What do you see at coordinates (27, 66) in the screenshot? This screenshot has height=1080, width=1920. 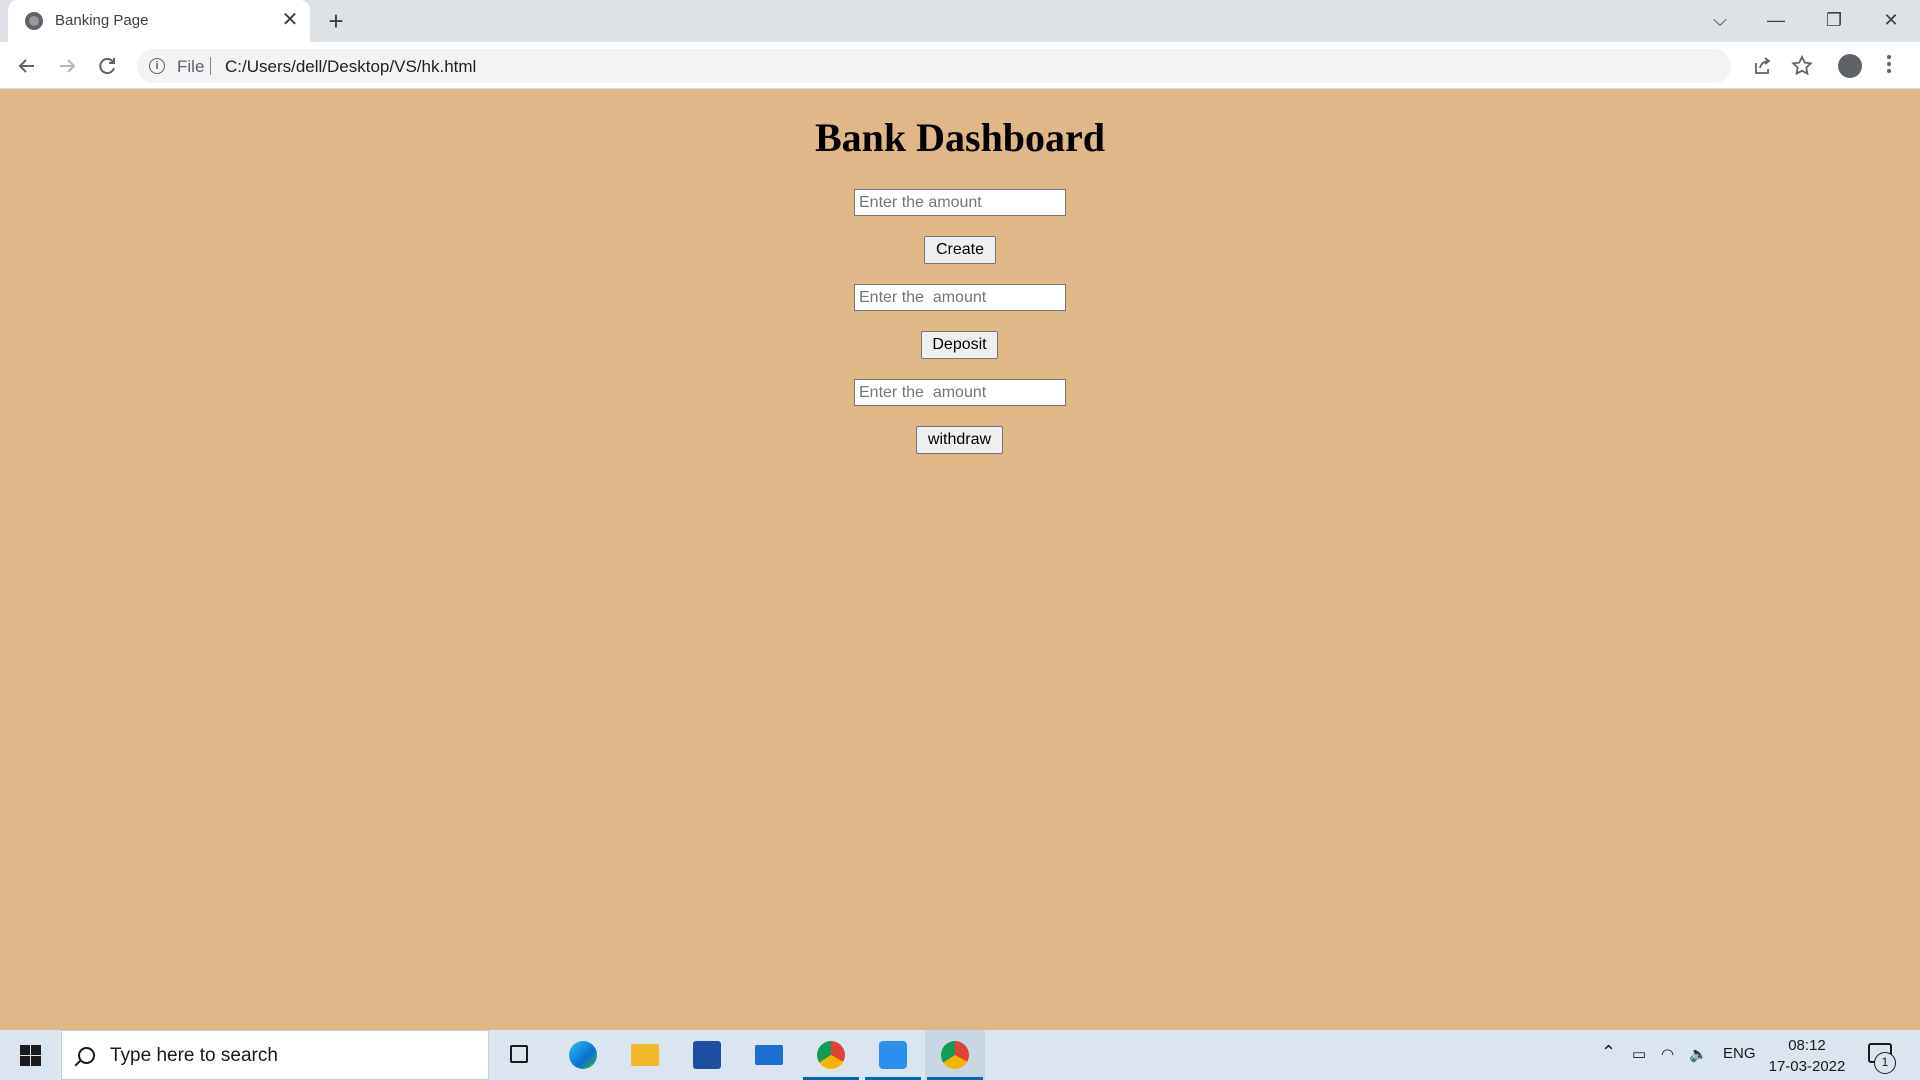 I see `back-arrow-icon` at bounding box center [27, 66].